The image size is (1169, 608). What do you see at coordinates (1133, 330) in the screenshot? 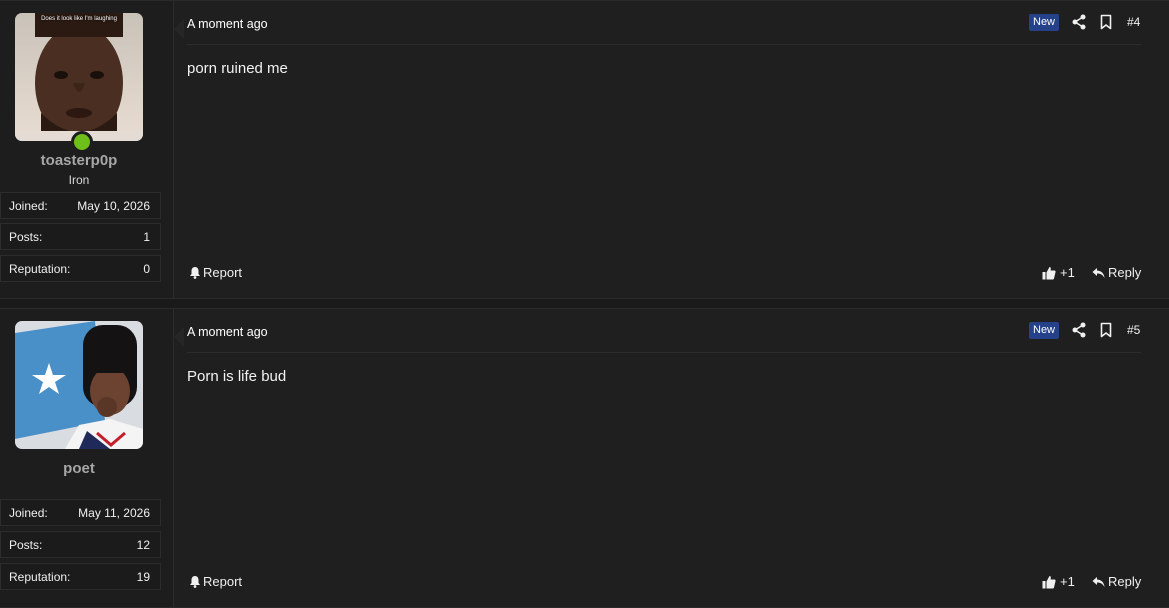
I see `post-number-link: #5` at bounding box center [1133, 330].